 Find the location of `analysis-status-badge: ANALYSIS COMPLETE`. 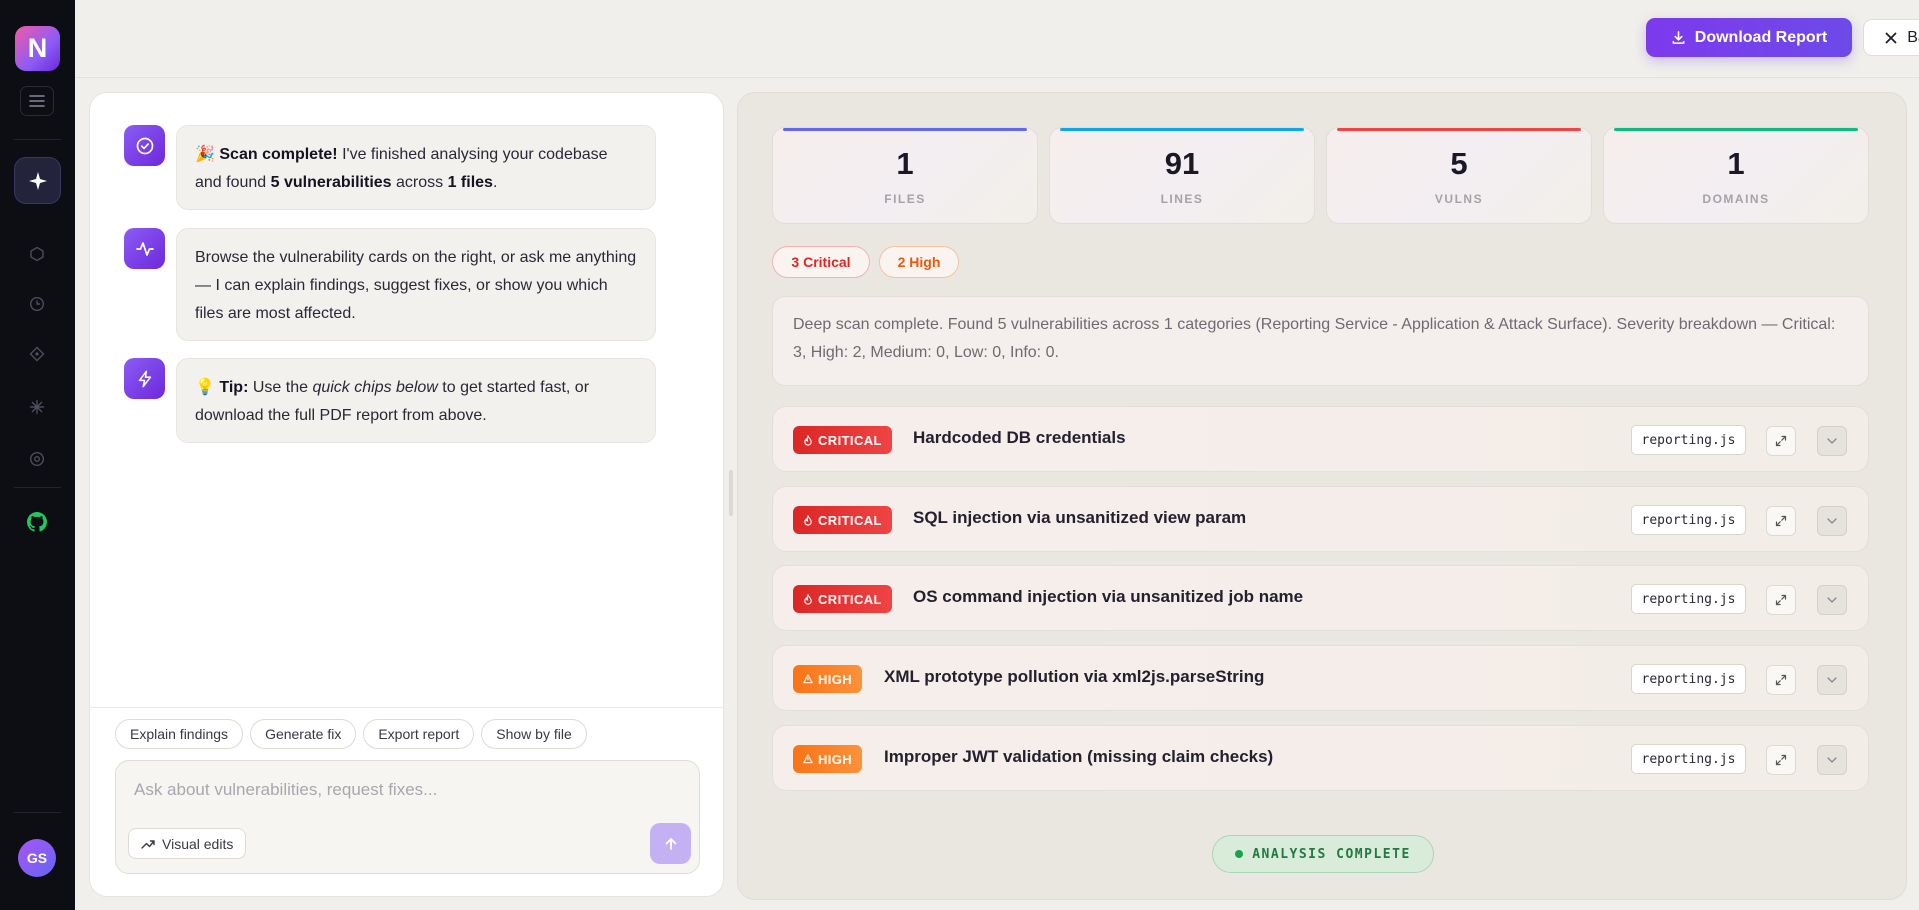

analysis-status-badge: ANALYSIS COMPLETE is located at coordinates (1323, 854).